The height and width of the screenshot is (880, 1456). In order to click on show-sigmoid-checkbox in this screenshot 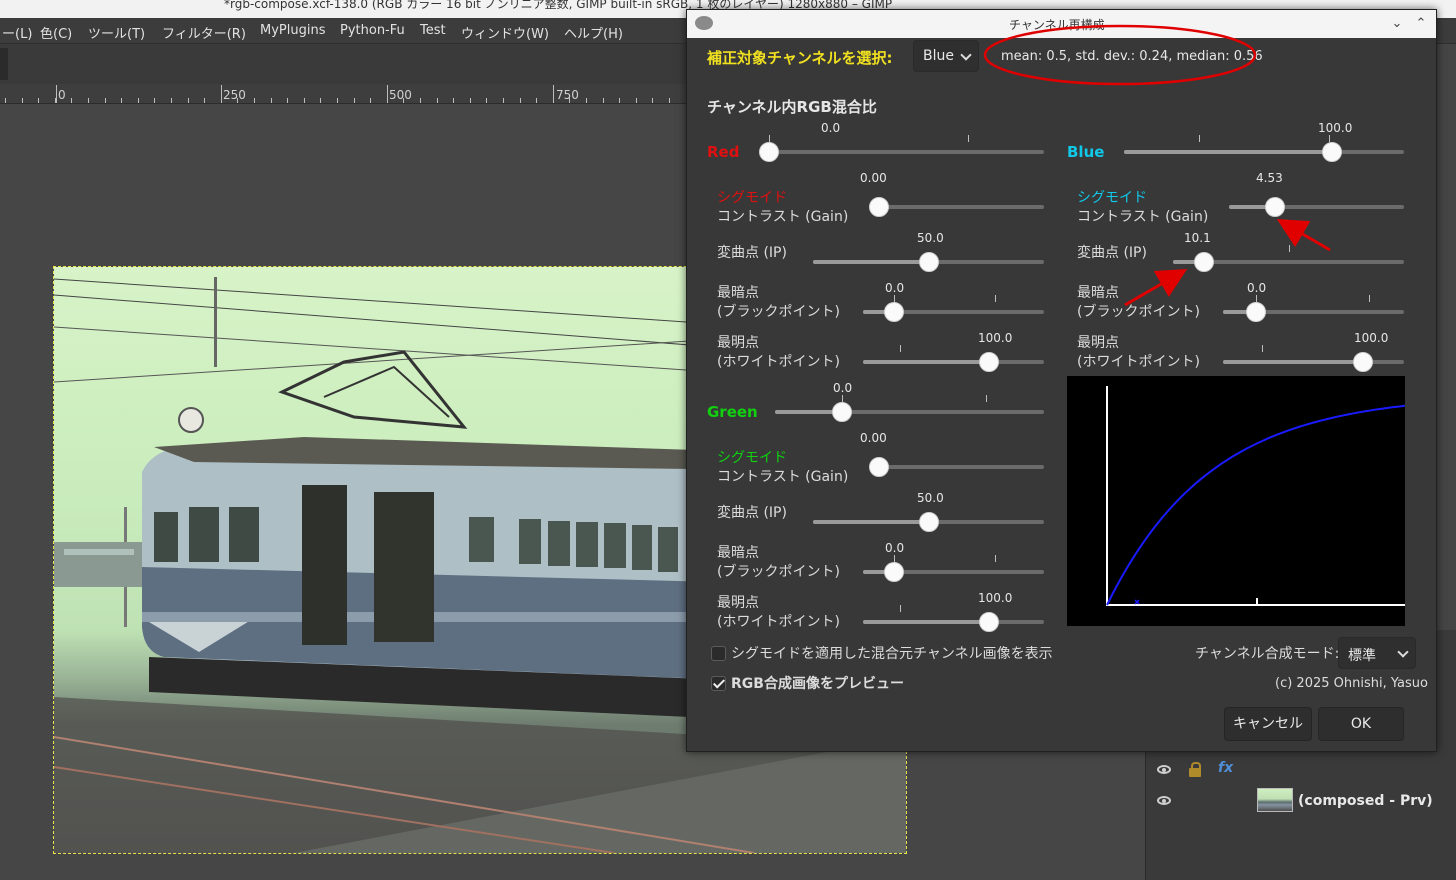, I will do `click(718, 653)`.